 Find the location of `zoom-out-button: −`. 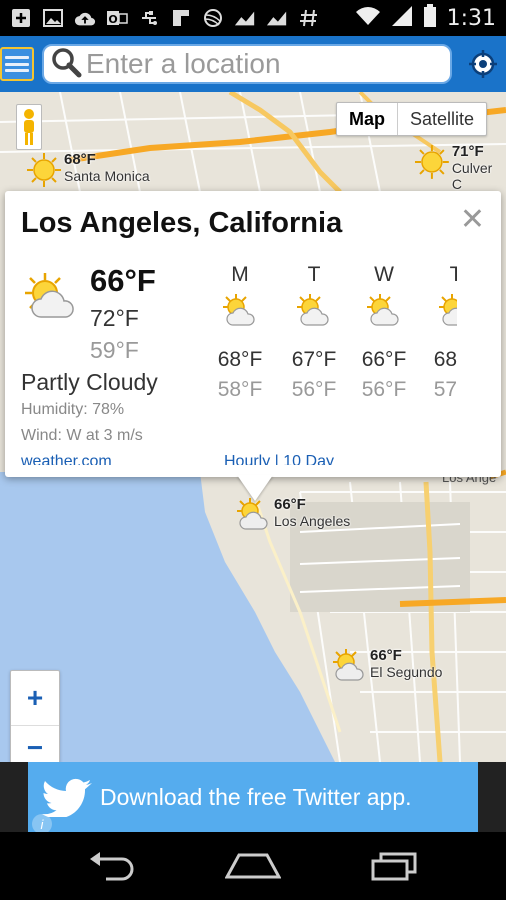

zoom-out-button: − is located at coordinates (35, 743).